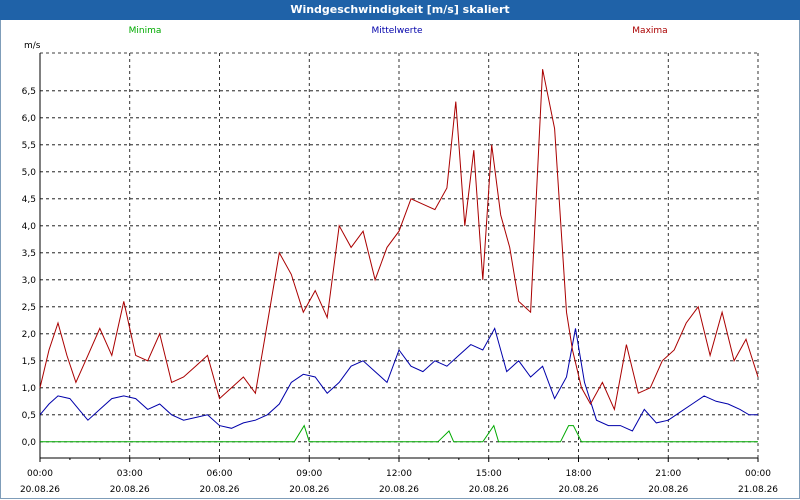  I want to click on legend: Minima Mittelwerte Maxima, so click(398, 31).